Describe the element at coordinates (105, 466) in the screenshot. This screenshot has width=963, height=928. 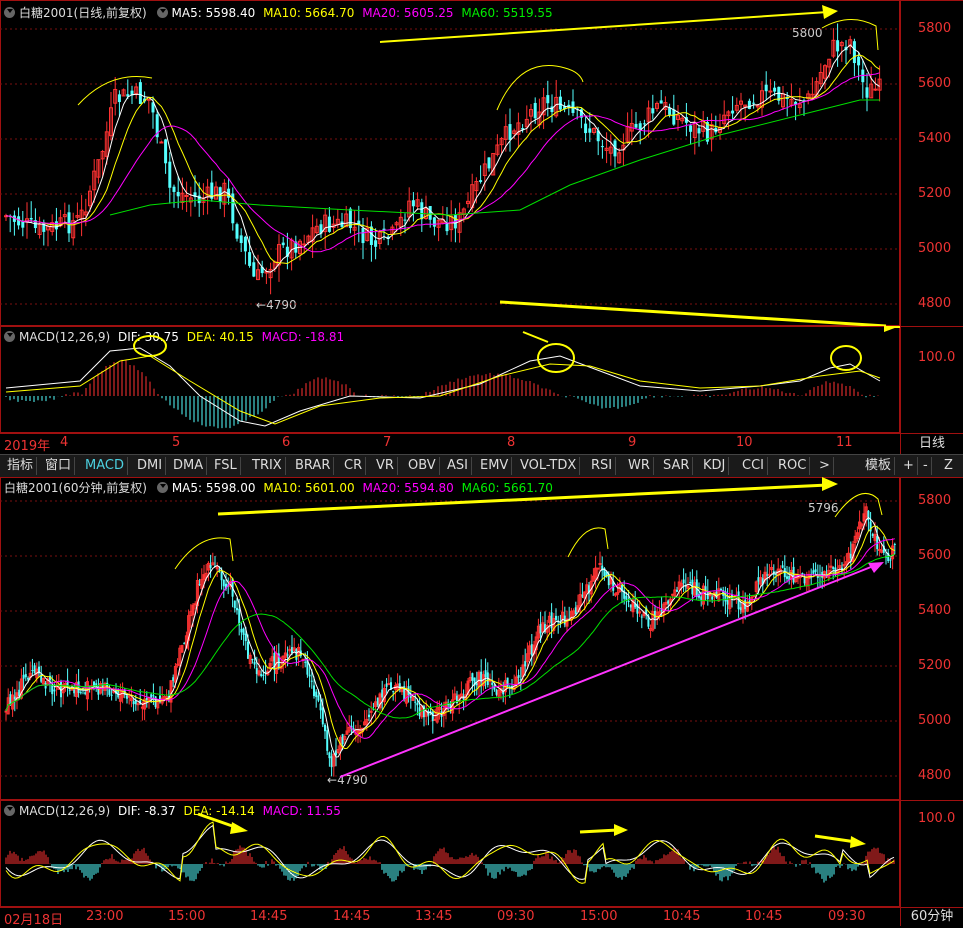
I see `tab-macd: MACD` at that location.